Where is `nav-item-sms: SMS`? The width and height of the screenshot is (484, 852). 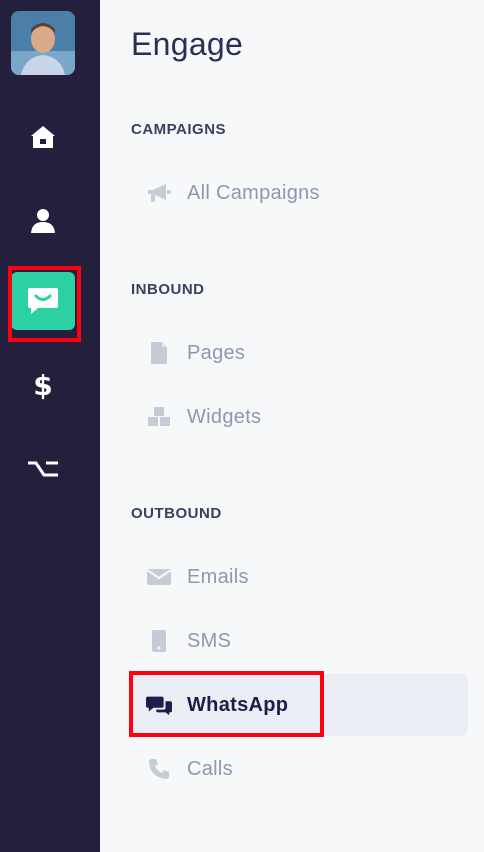
nav-item-sms: SMS is located at coordinates (299, 641).